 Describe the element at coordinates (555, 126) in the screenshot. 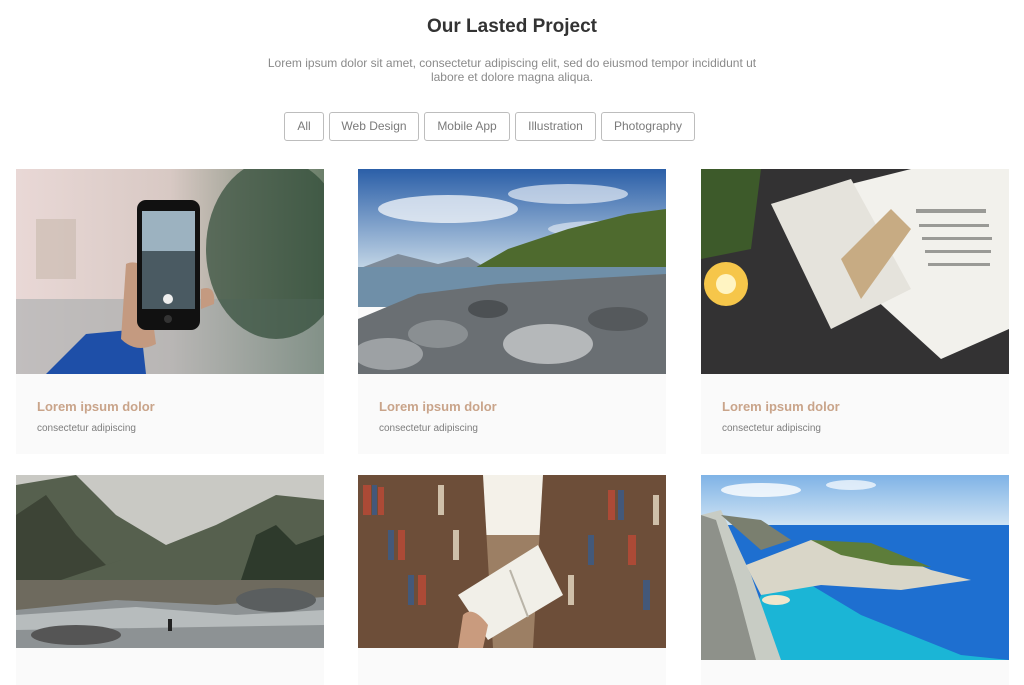

I see `filter-illustration-button: Illustration` at that location.